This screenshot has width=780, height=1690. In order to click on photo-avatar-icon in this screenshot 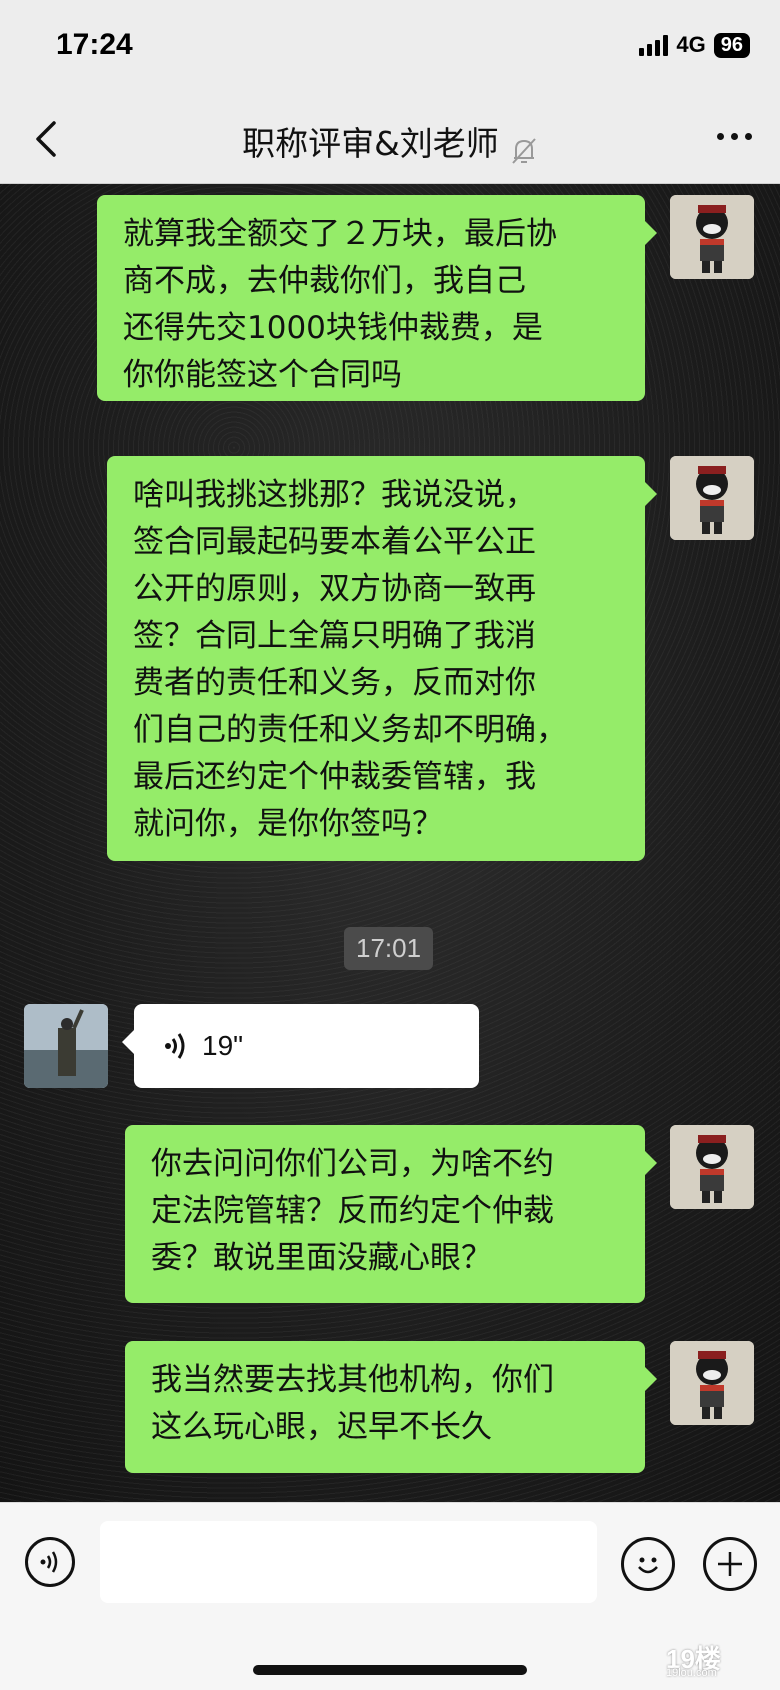, I will do `click(66, 1046)`.